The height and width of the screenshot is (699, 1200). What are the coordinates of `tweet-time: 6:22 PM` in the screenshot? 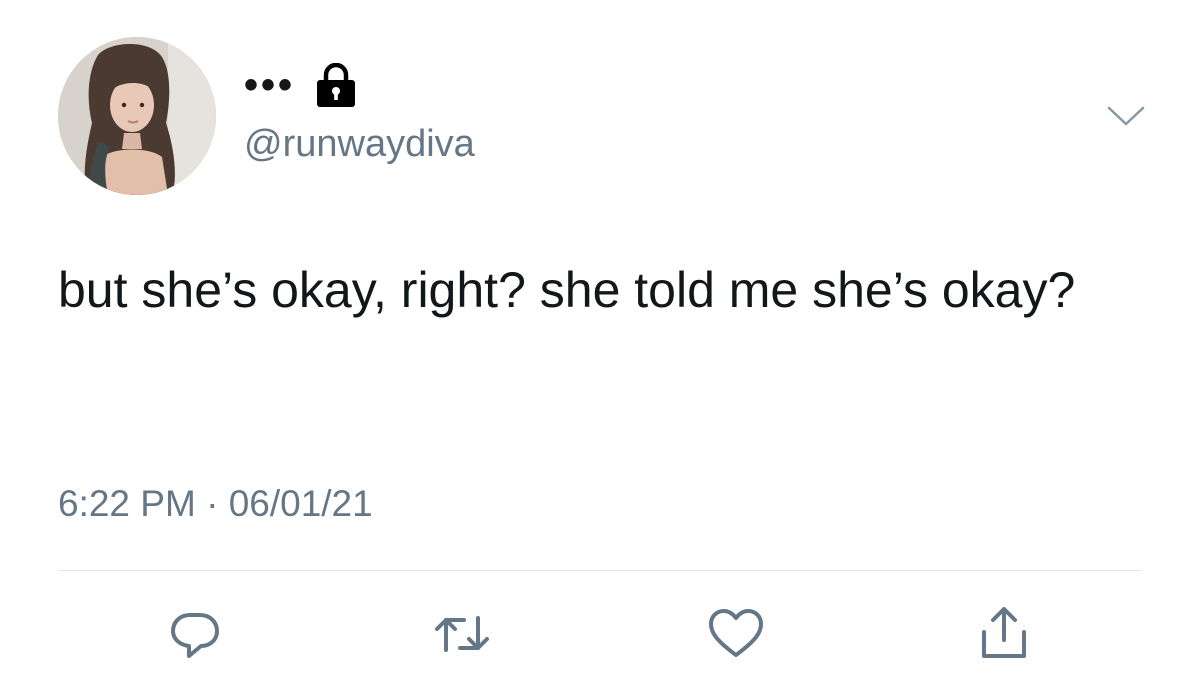 It's located at (127, 503).